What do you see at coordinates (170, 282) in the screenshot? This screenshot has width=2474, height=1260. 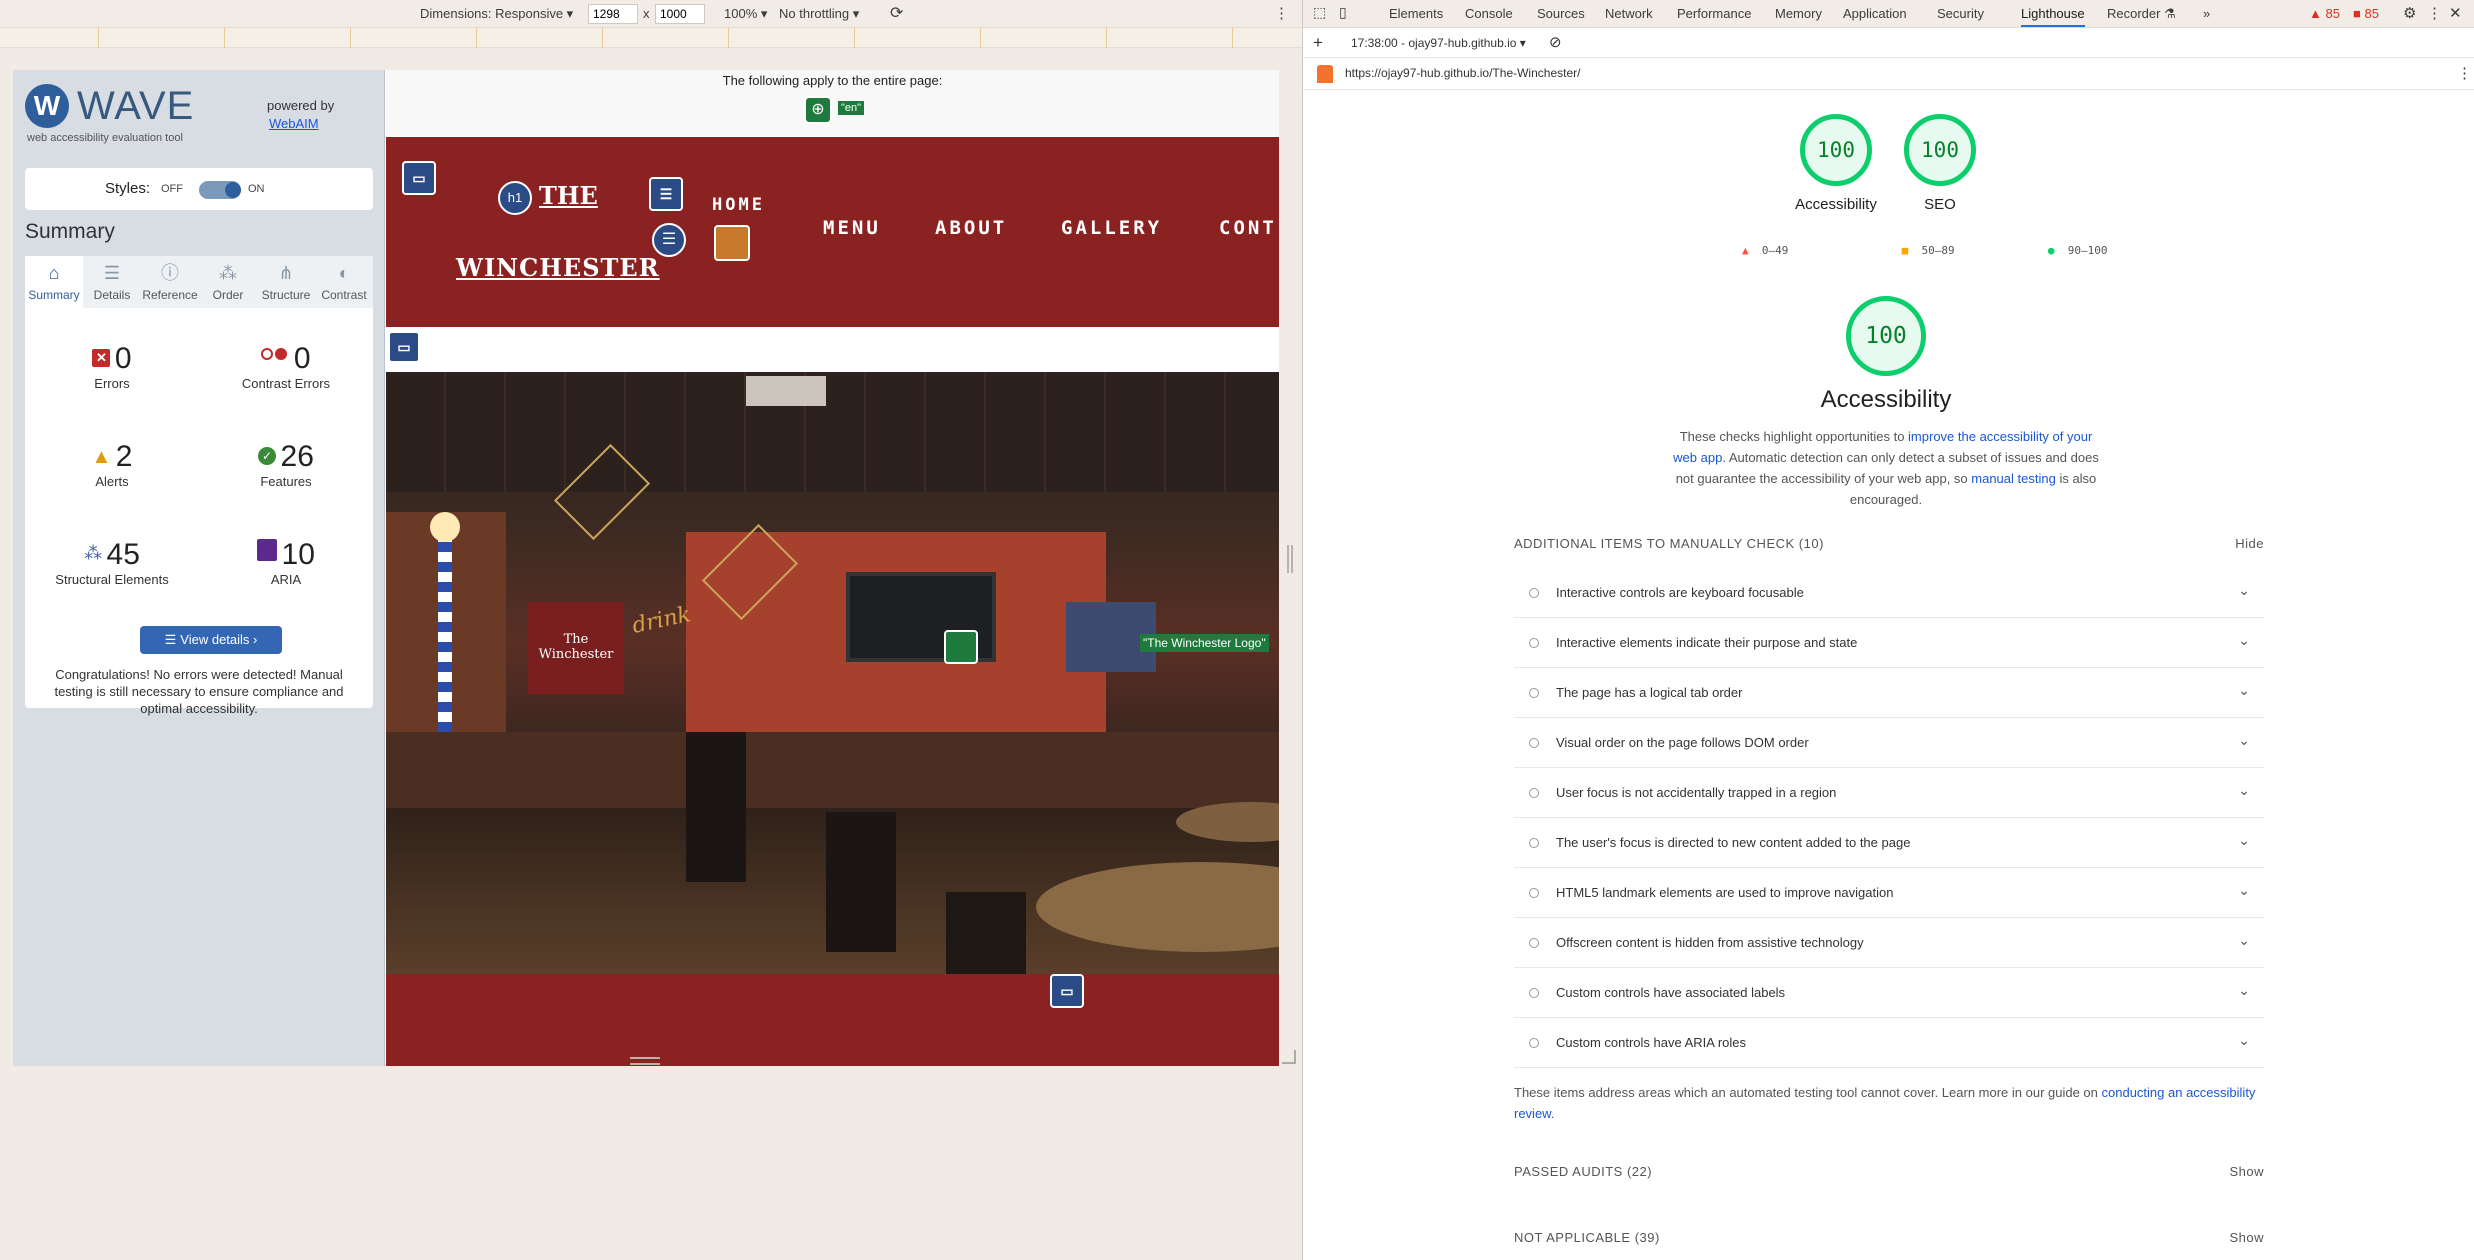 I see `tab-reference: ⓘ Reference` at bounding box center [170, 282].